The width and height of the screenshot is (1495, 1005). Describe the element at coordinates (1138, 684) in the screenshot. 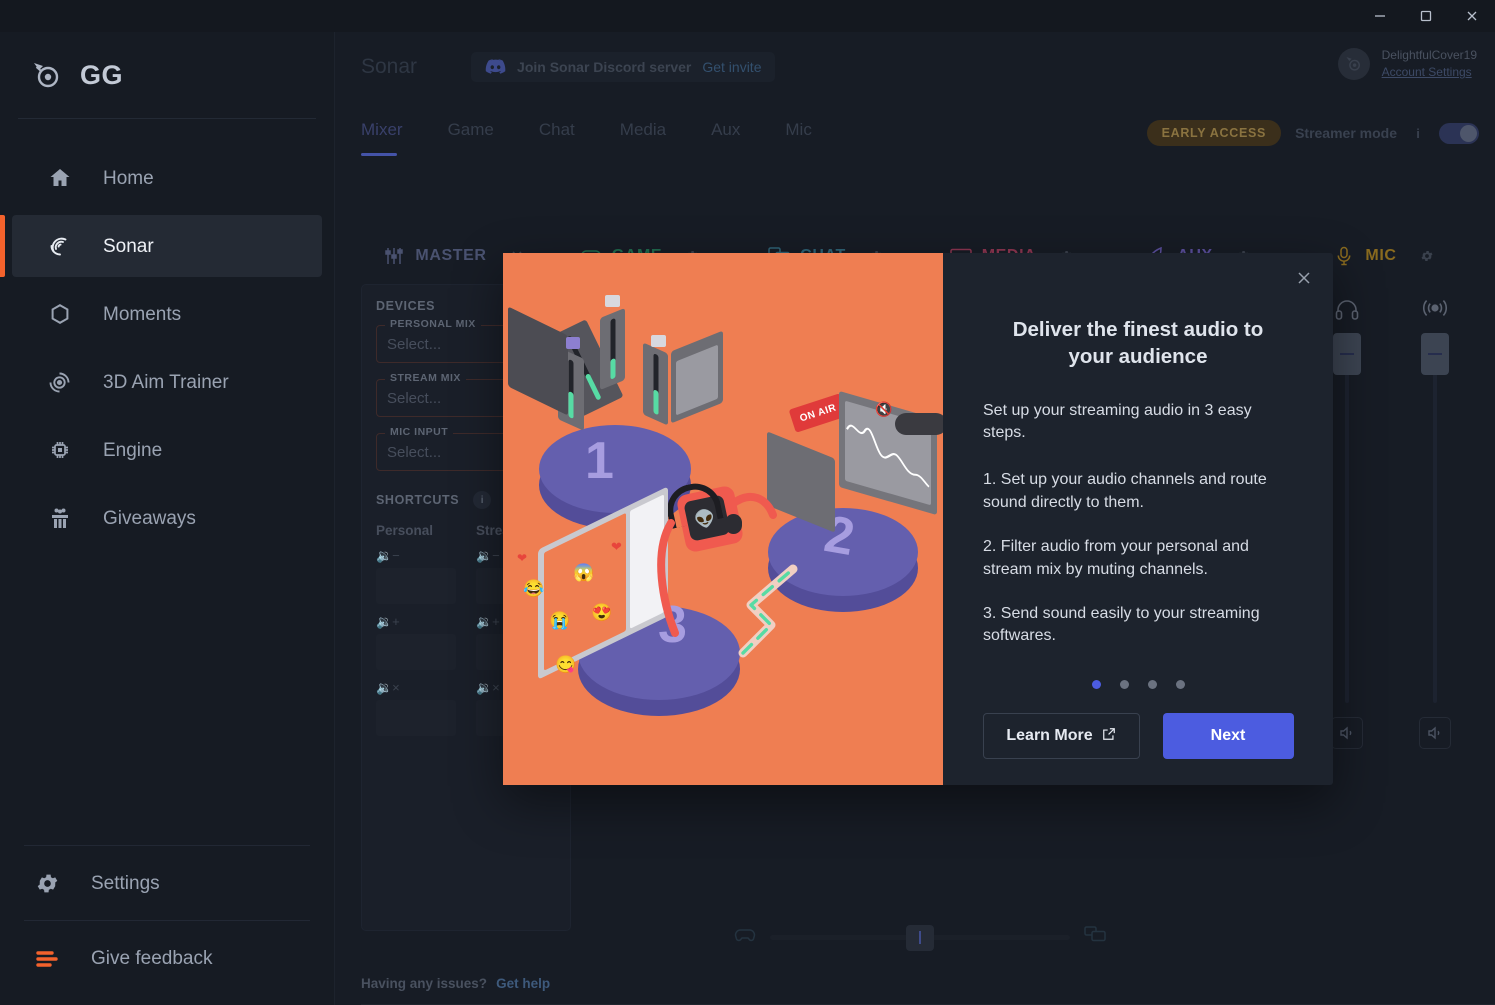

I see `carousel-dots` at that location.